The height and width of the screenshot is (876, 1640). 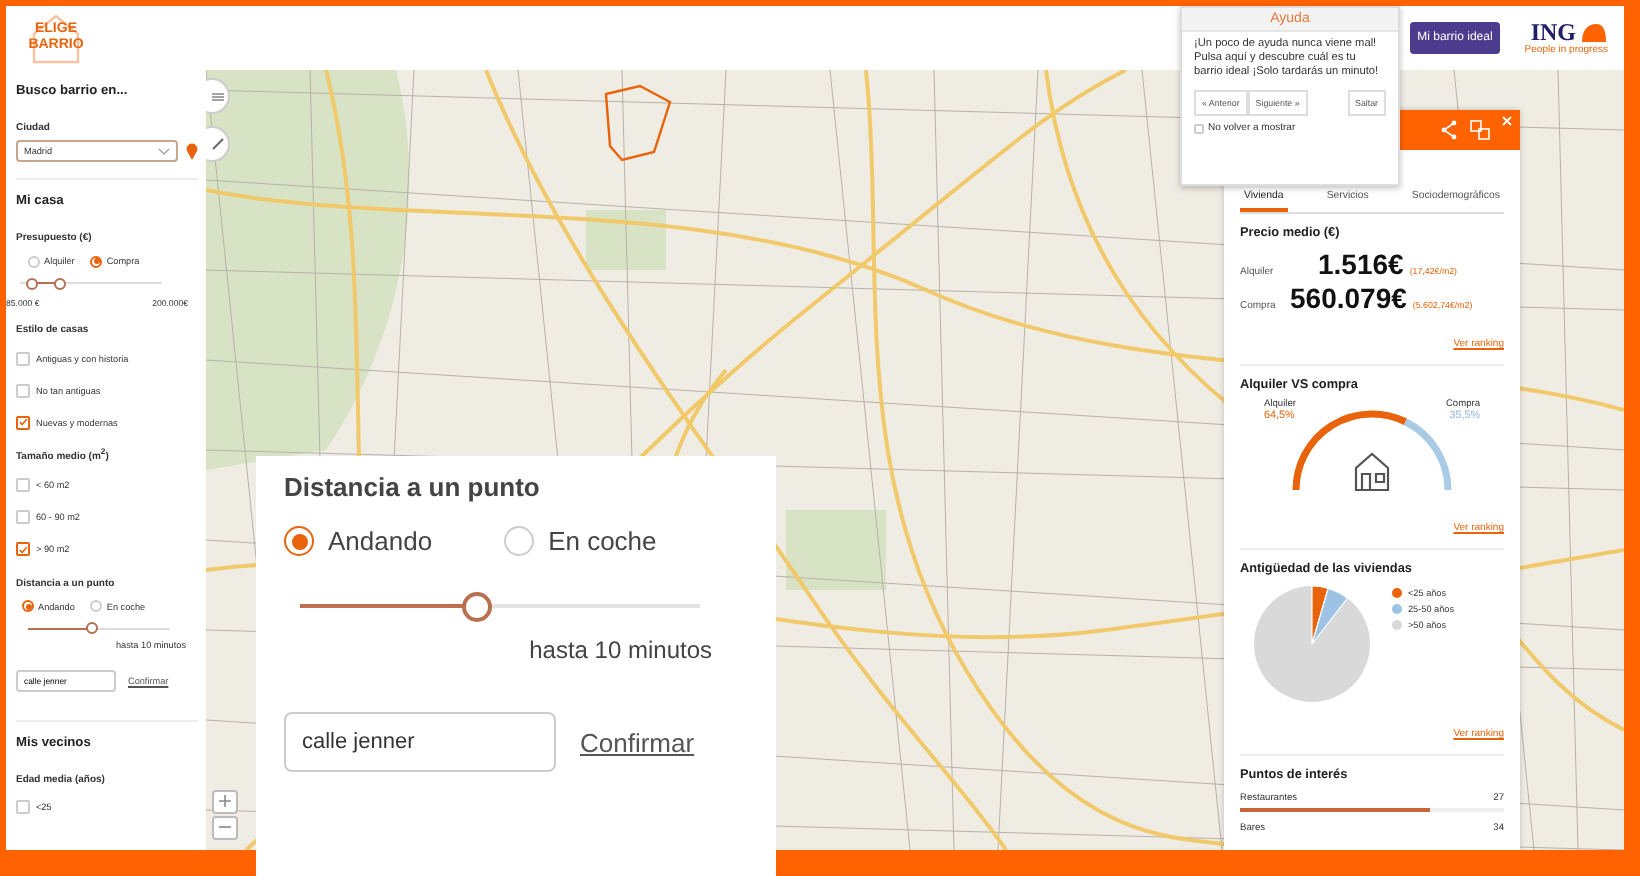 What do you see at coordinates (420, 742) in the screenshot?
I see `address-field: calle jenner` at bounding box center [420, 742].